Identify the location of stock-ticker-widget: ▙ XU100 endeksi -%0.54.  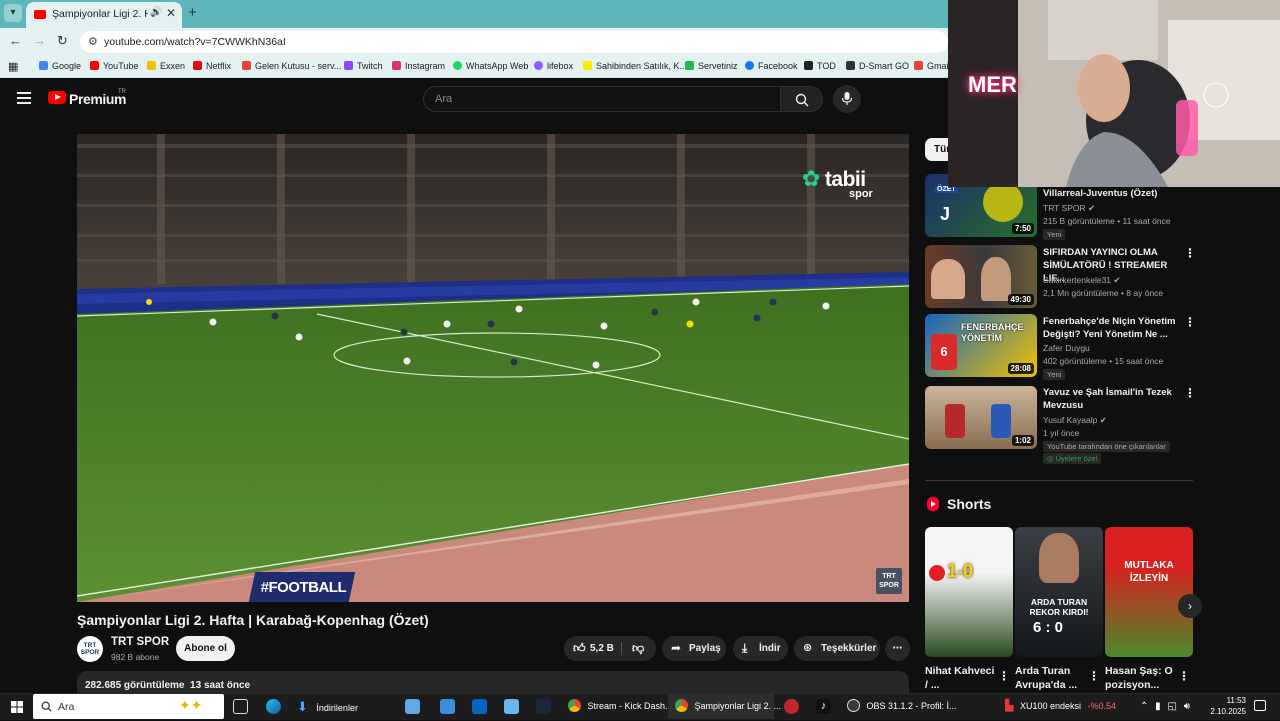
(1067, 706).